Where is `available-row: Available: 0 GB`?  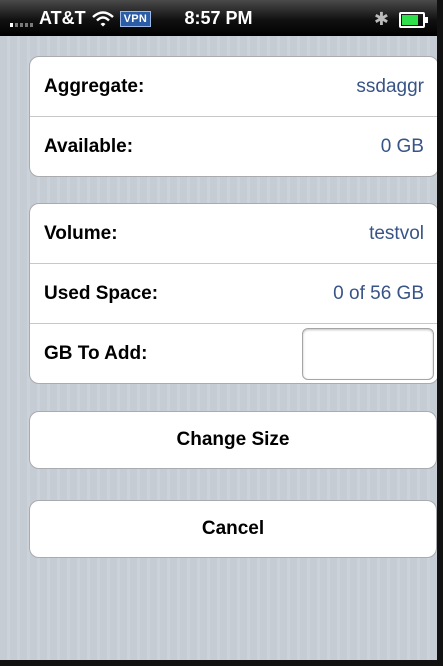
available-row: Available: 0 GB is located at coordinates (233, 146).